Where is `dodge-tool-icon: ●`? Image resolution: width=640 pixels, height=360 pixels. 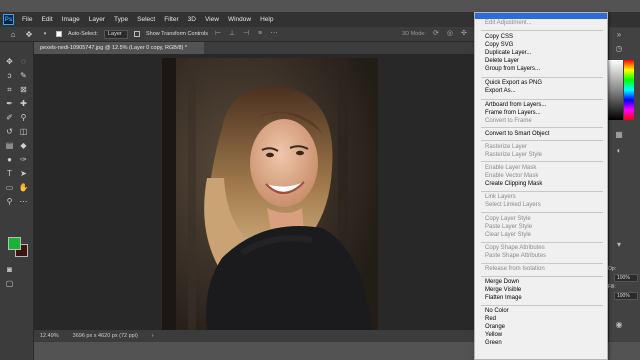
dodge-tool-icon: ● is located at coordinates (9, 159).